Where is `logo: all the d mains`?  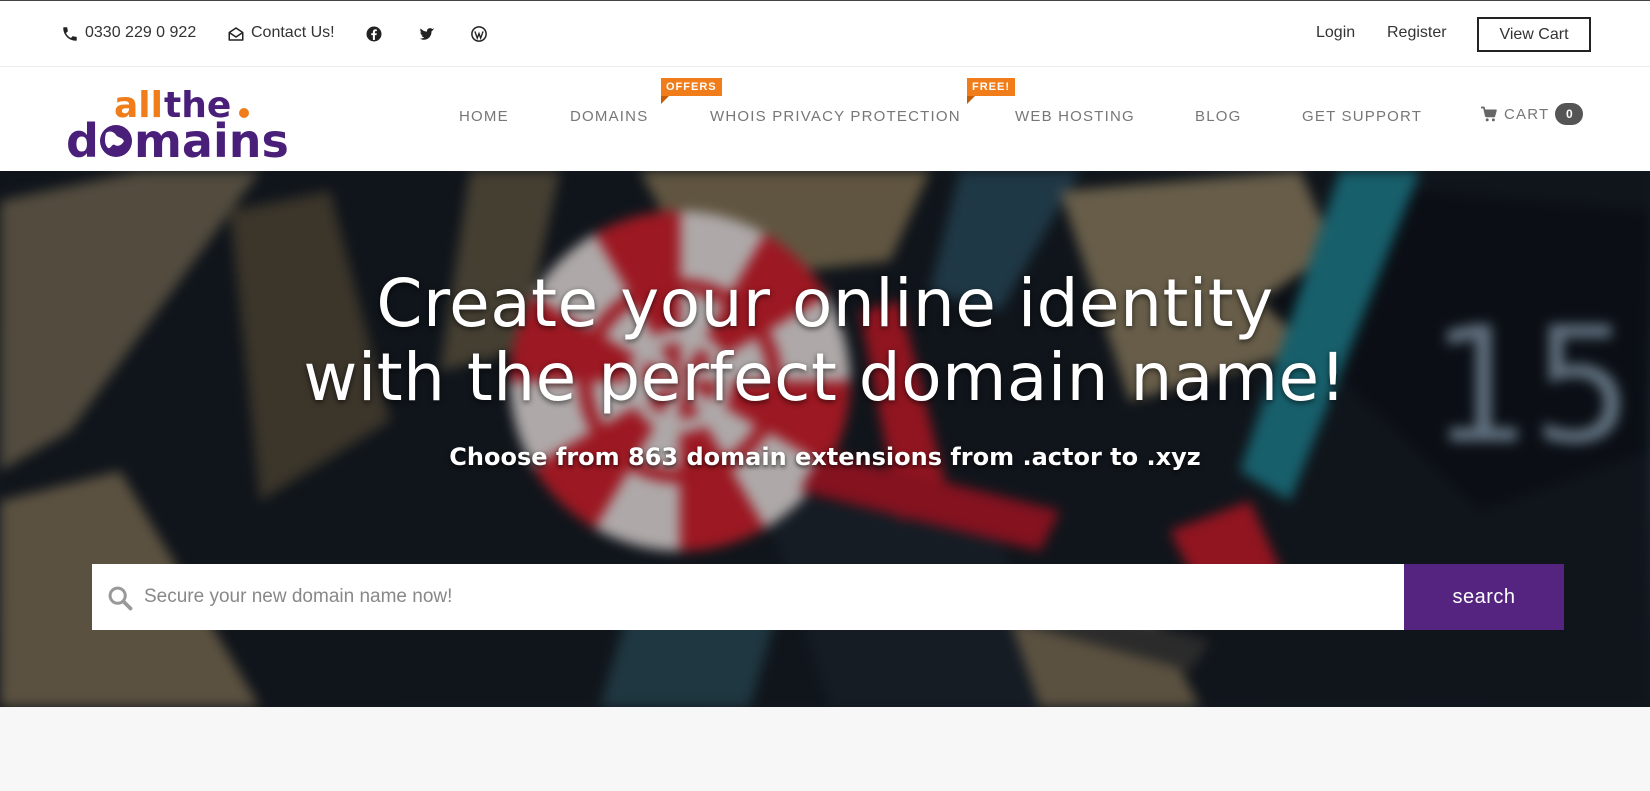
logo: all the d mains is located at coordinates (196, 121).